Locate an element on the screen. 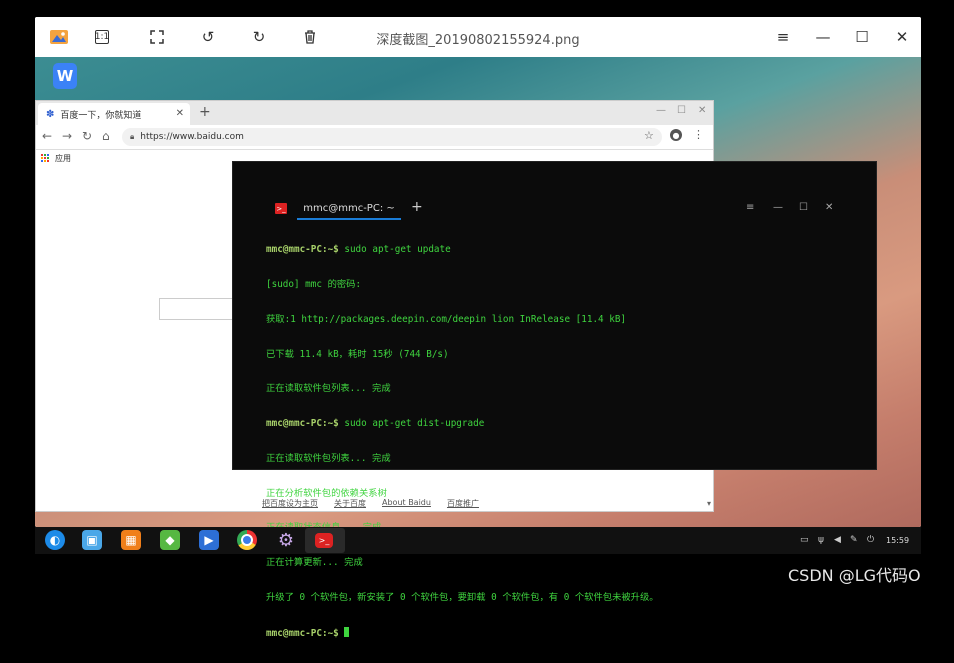  clock: 15:59 is located at coordinates (897, 540).